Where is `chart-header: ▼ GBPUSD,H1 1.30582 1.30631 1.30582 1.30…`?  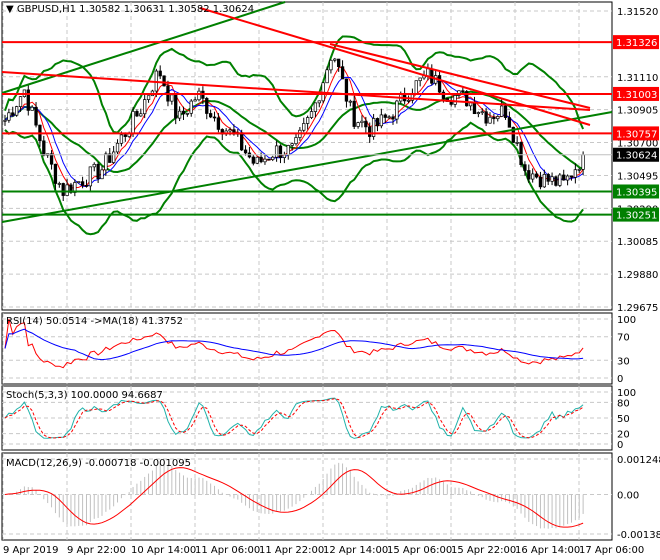
chart-header: ▼ GBPUSD,H1 1.30582 1.30631 1.30582 1.30… is located at coordinates (130, 9).